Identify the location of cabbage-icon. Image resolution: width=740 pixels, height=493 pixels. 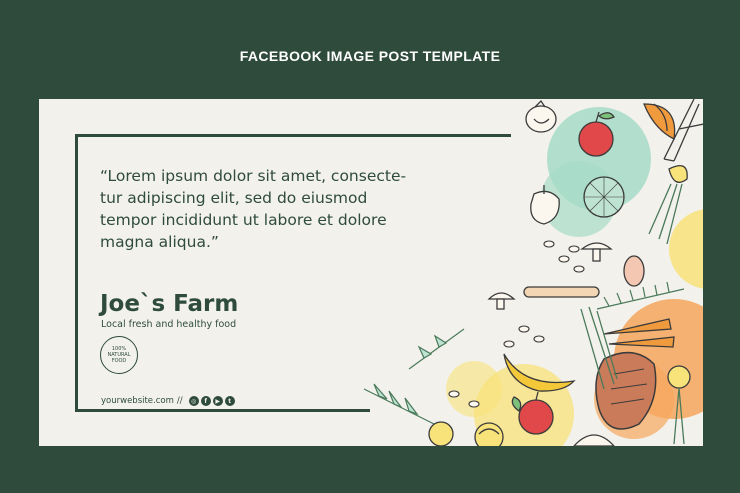
(466, 433).